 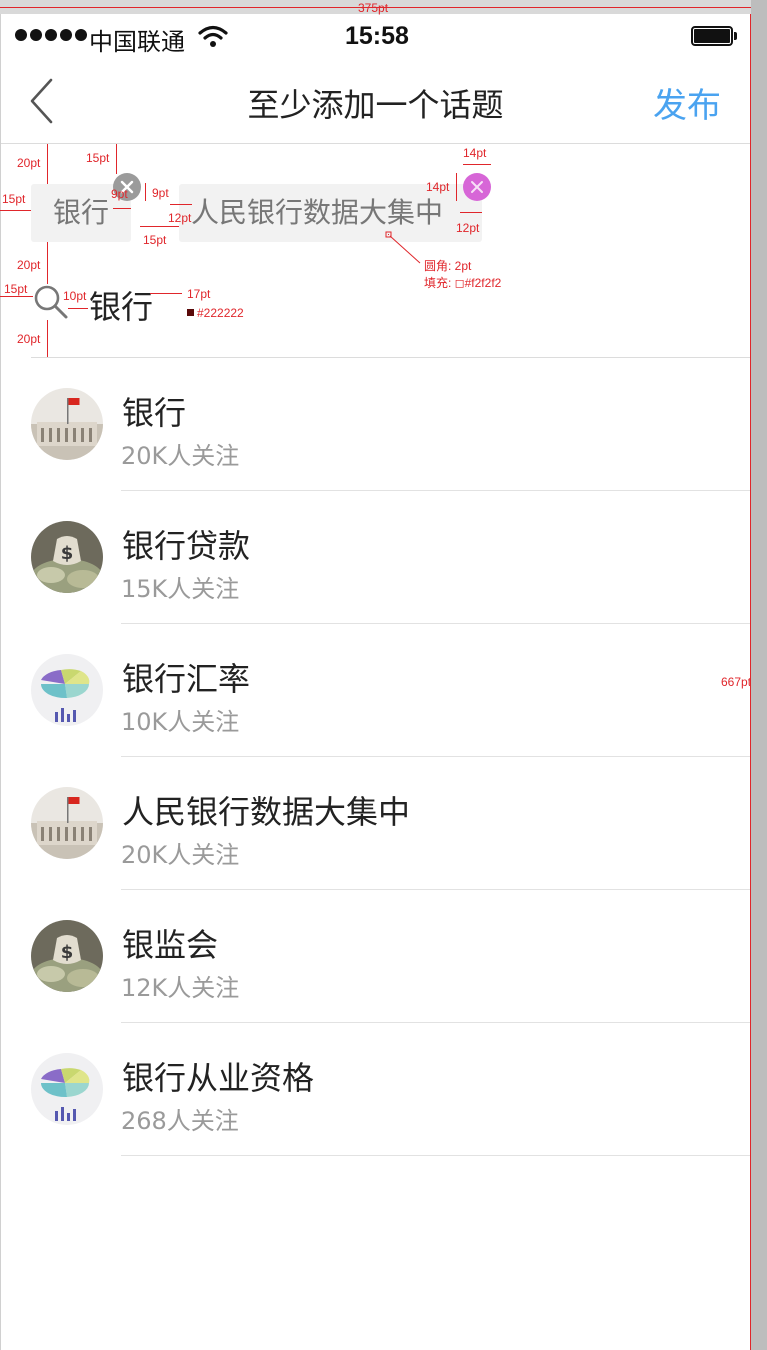 I want to click on wifi-icon, so click(x=213, y=36).